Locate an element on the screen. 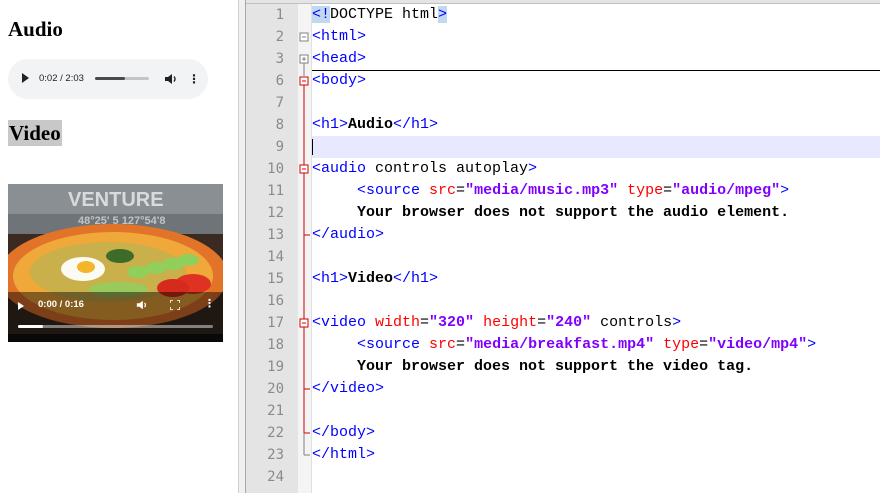 This screenshot has width=880, height=493. line-number: 2 is located at coordinates (279, 37).